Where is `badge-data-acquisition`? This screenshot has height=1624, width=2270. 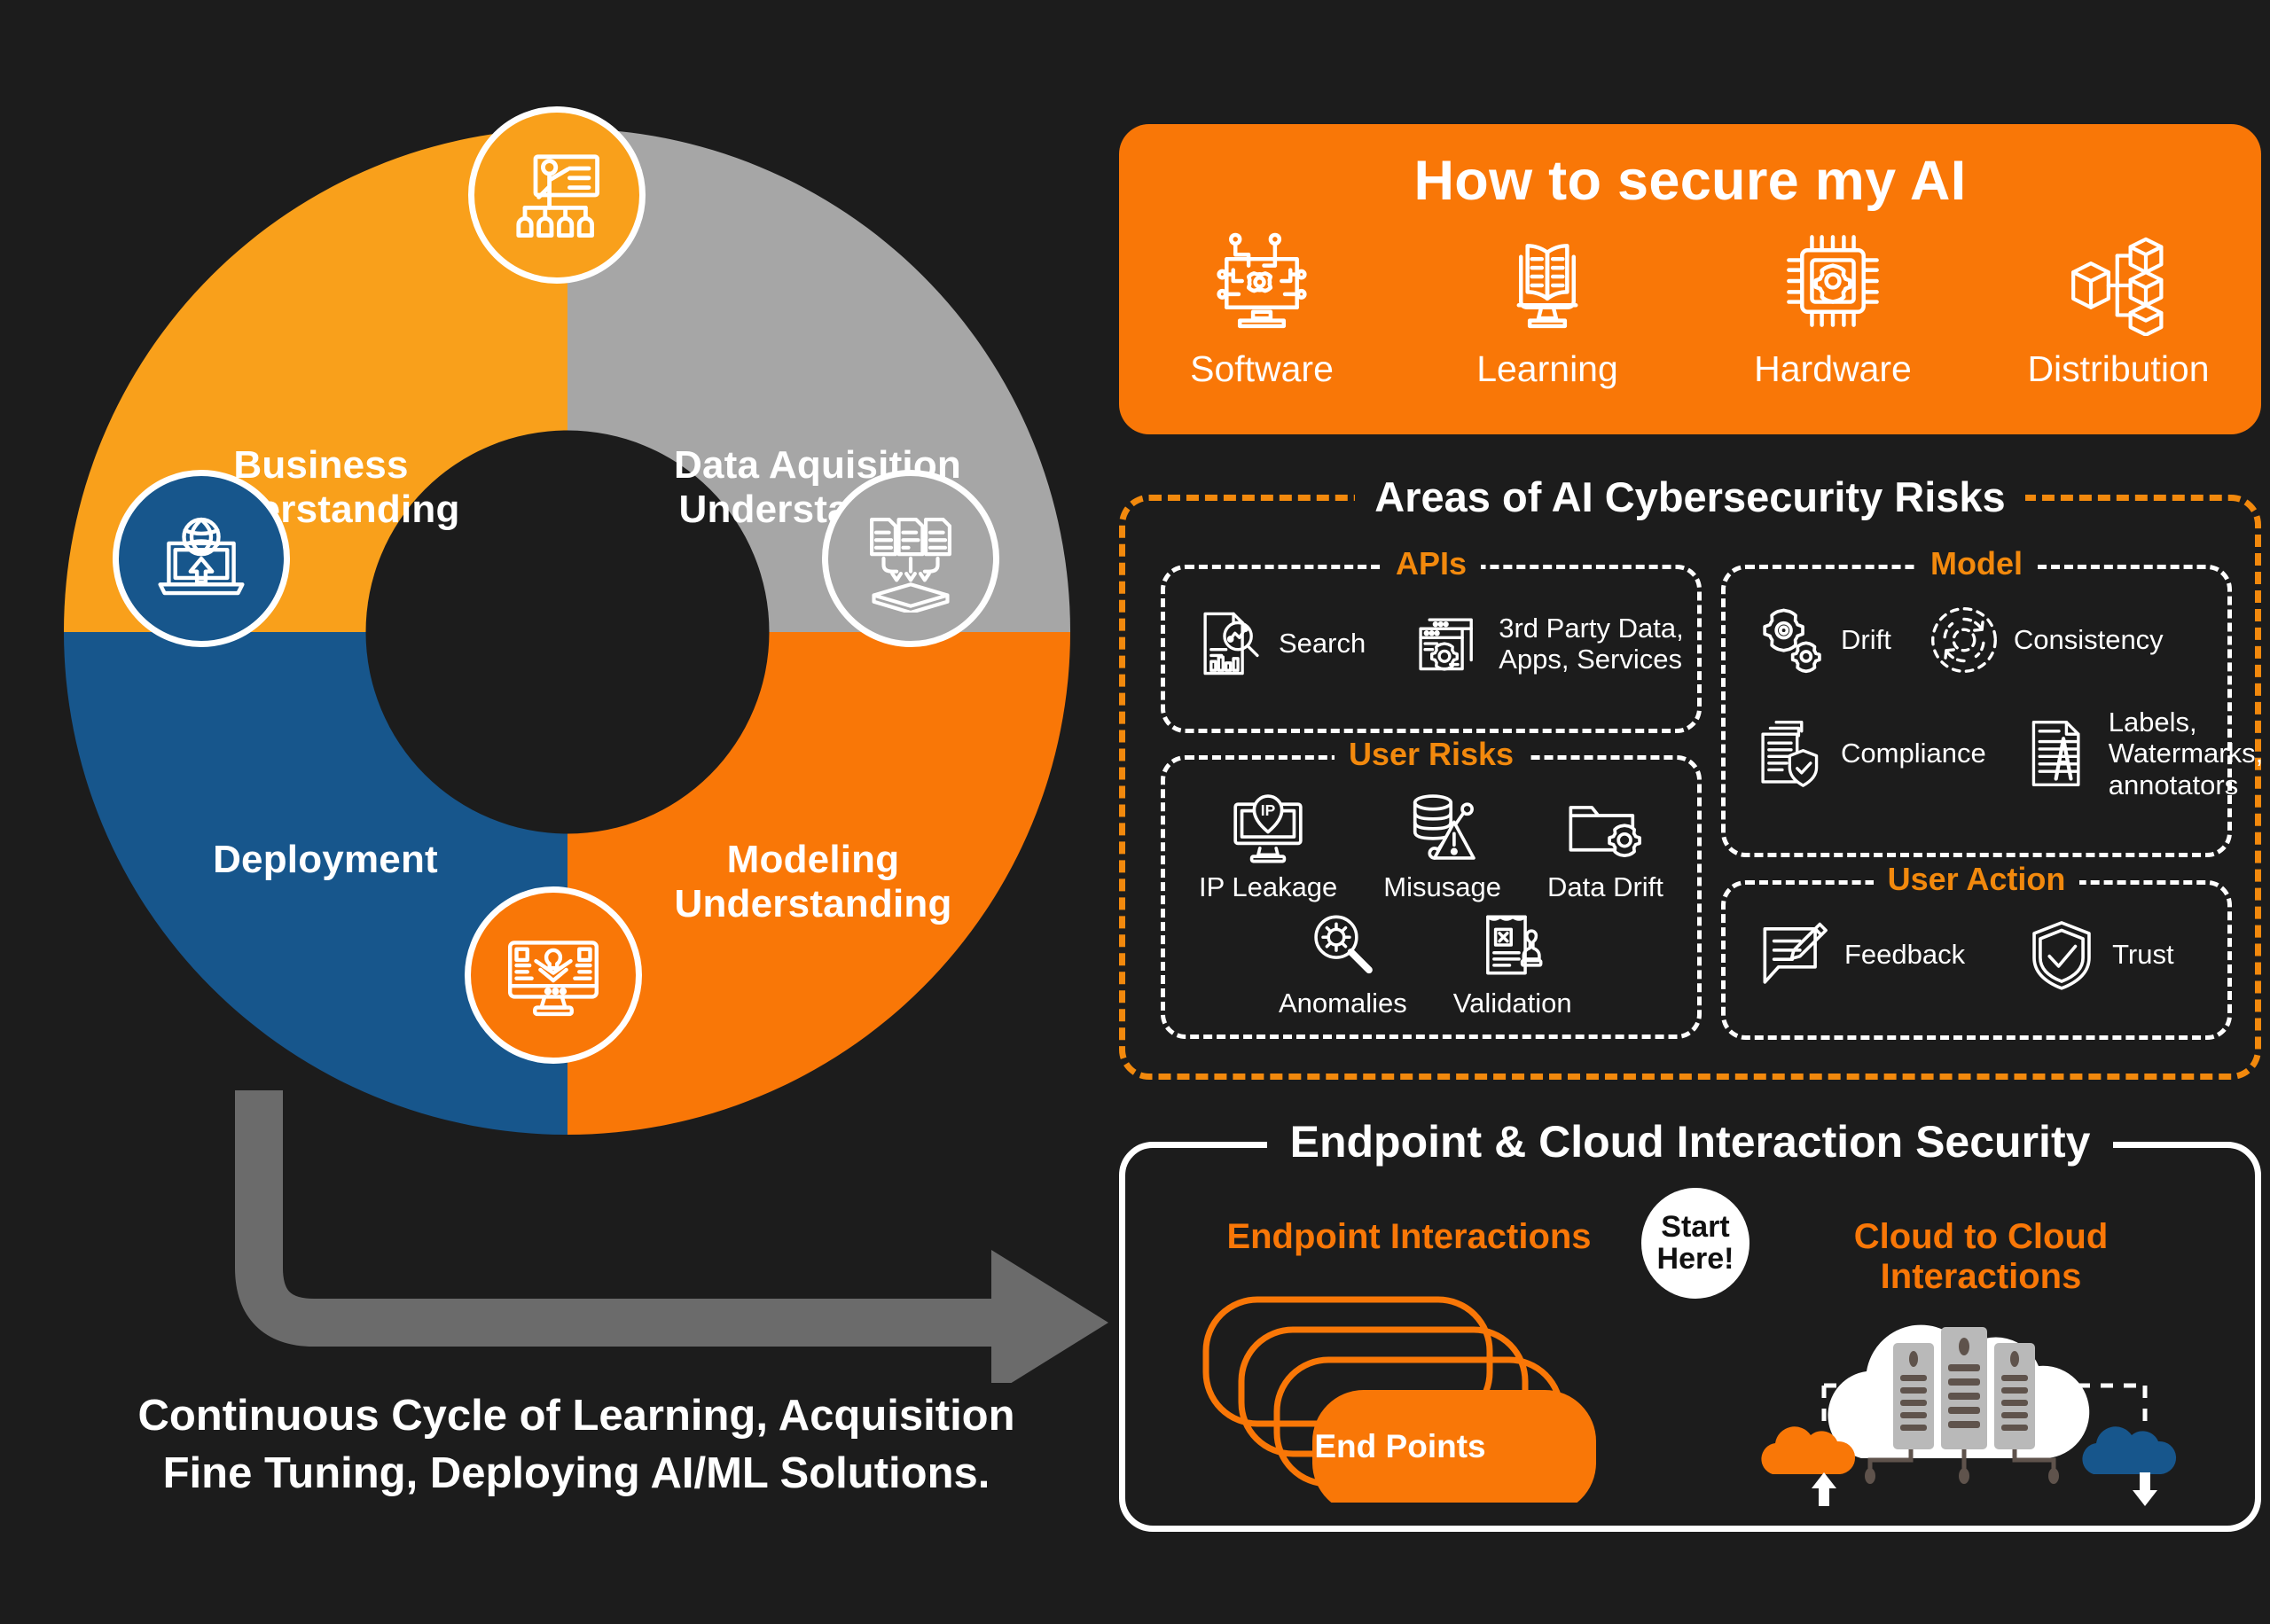
badge-data-acquisition is located at coordinates (911, 558).